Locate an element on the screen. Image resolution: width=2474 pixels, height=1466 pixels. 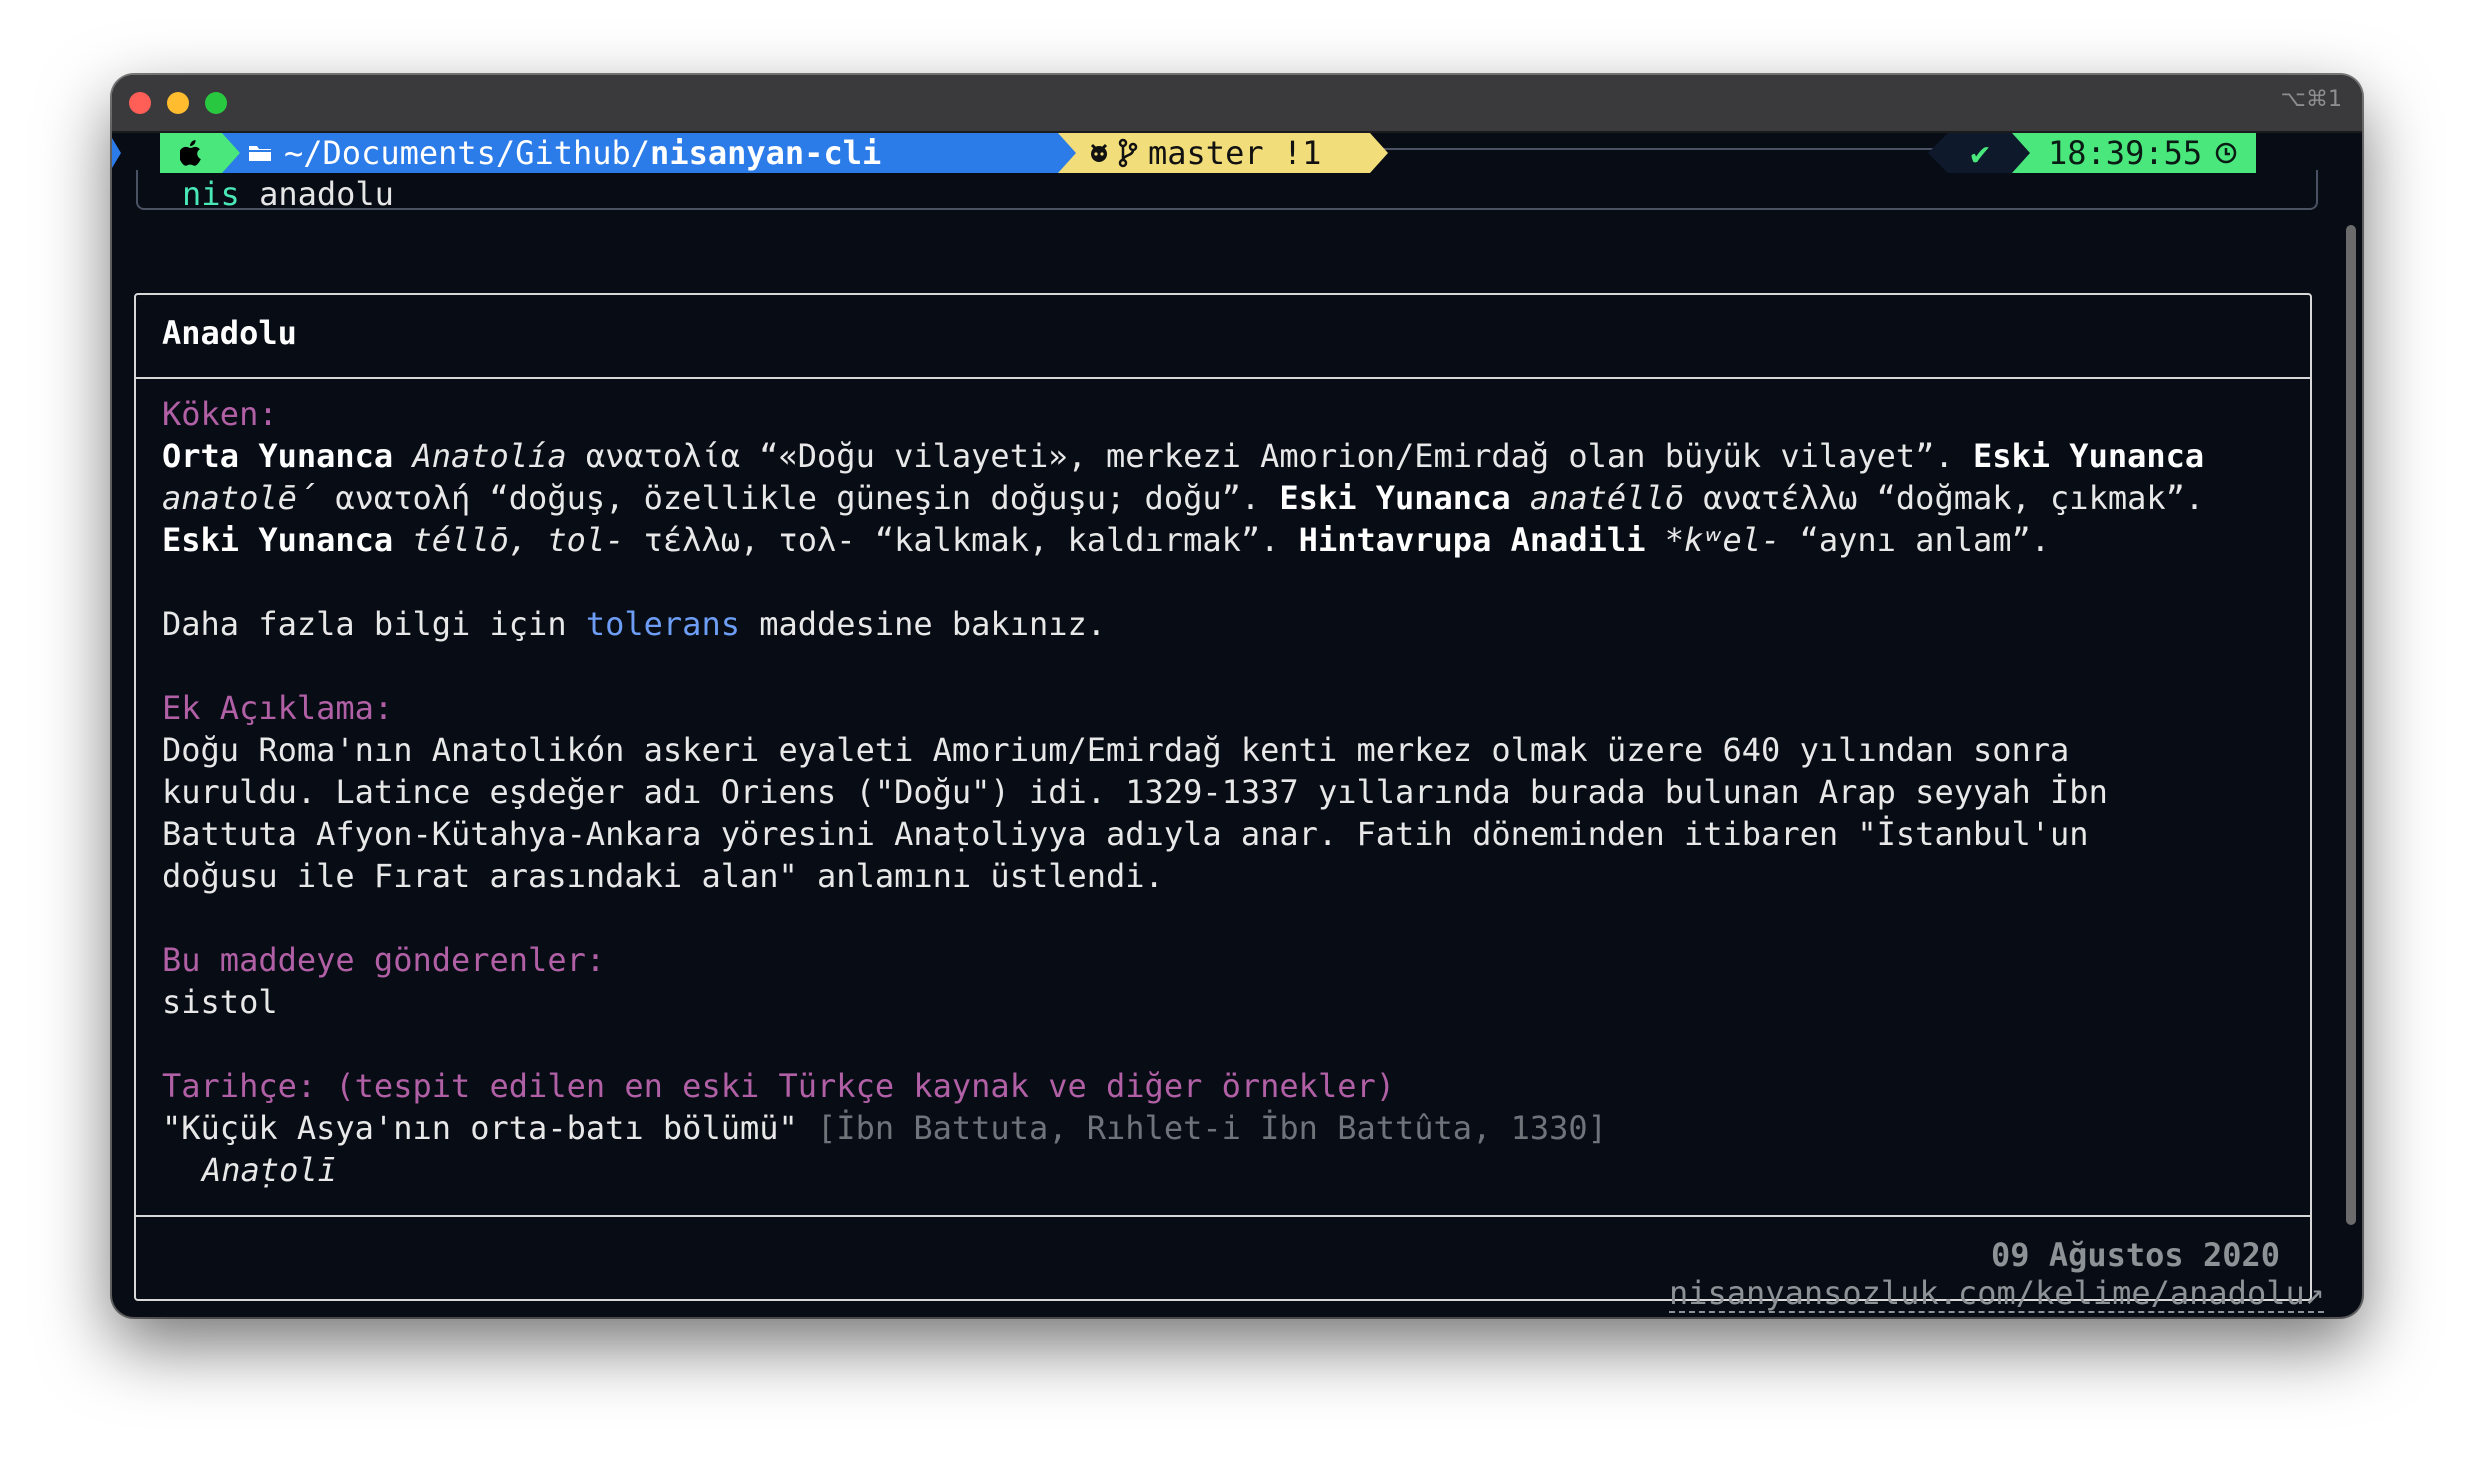
entry-title: Anadolu is located at coordinates (229, 333).